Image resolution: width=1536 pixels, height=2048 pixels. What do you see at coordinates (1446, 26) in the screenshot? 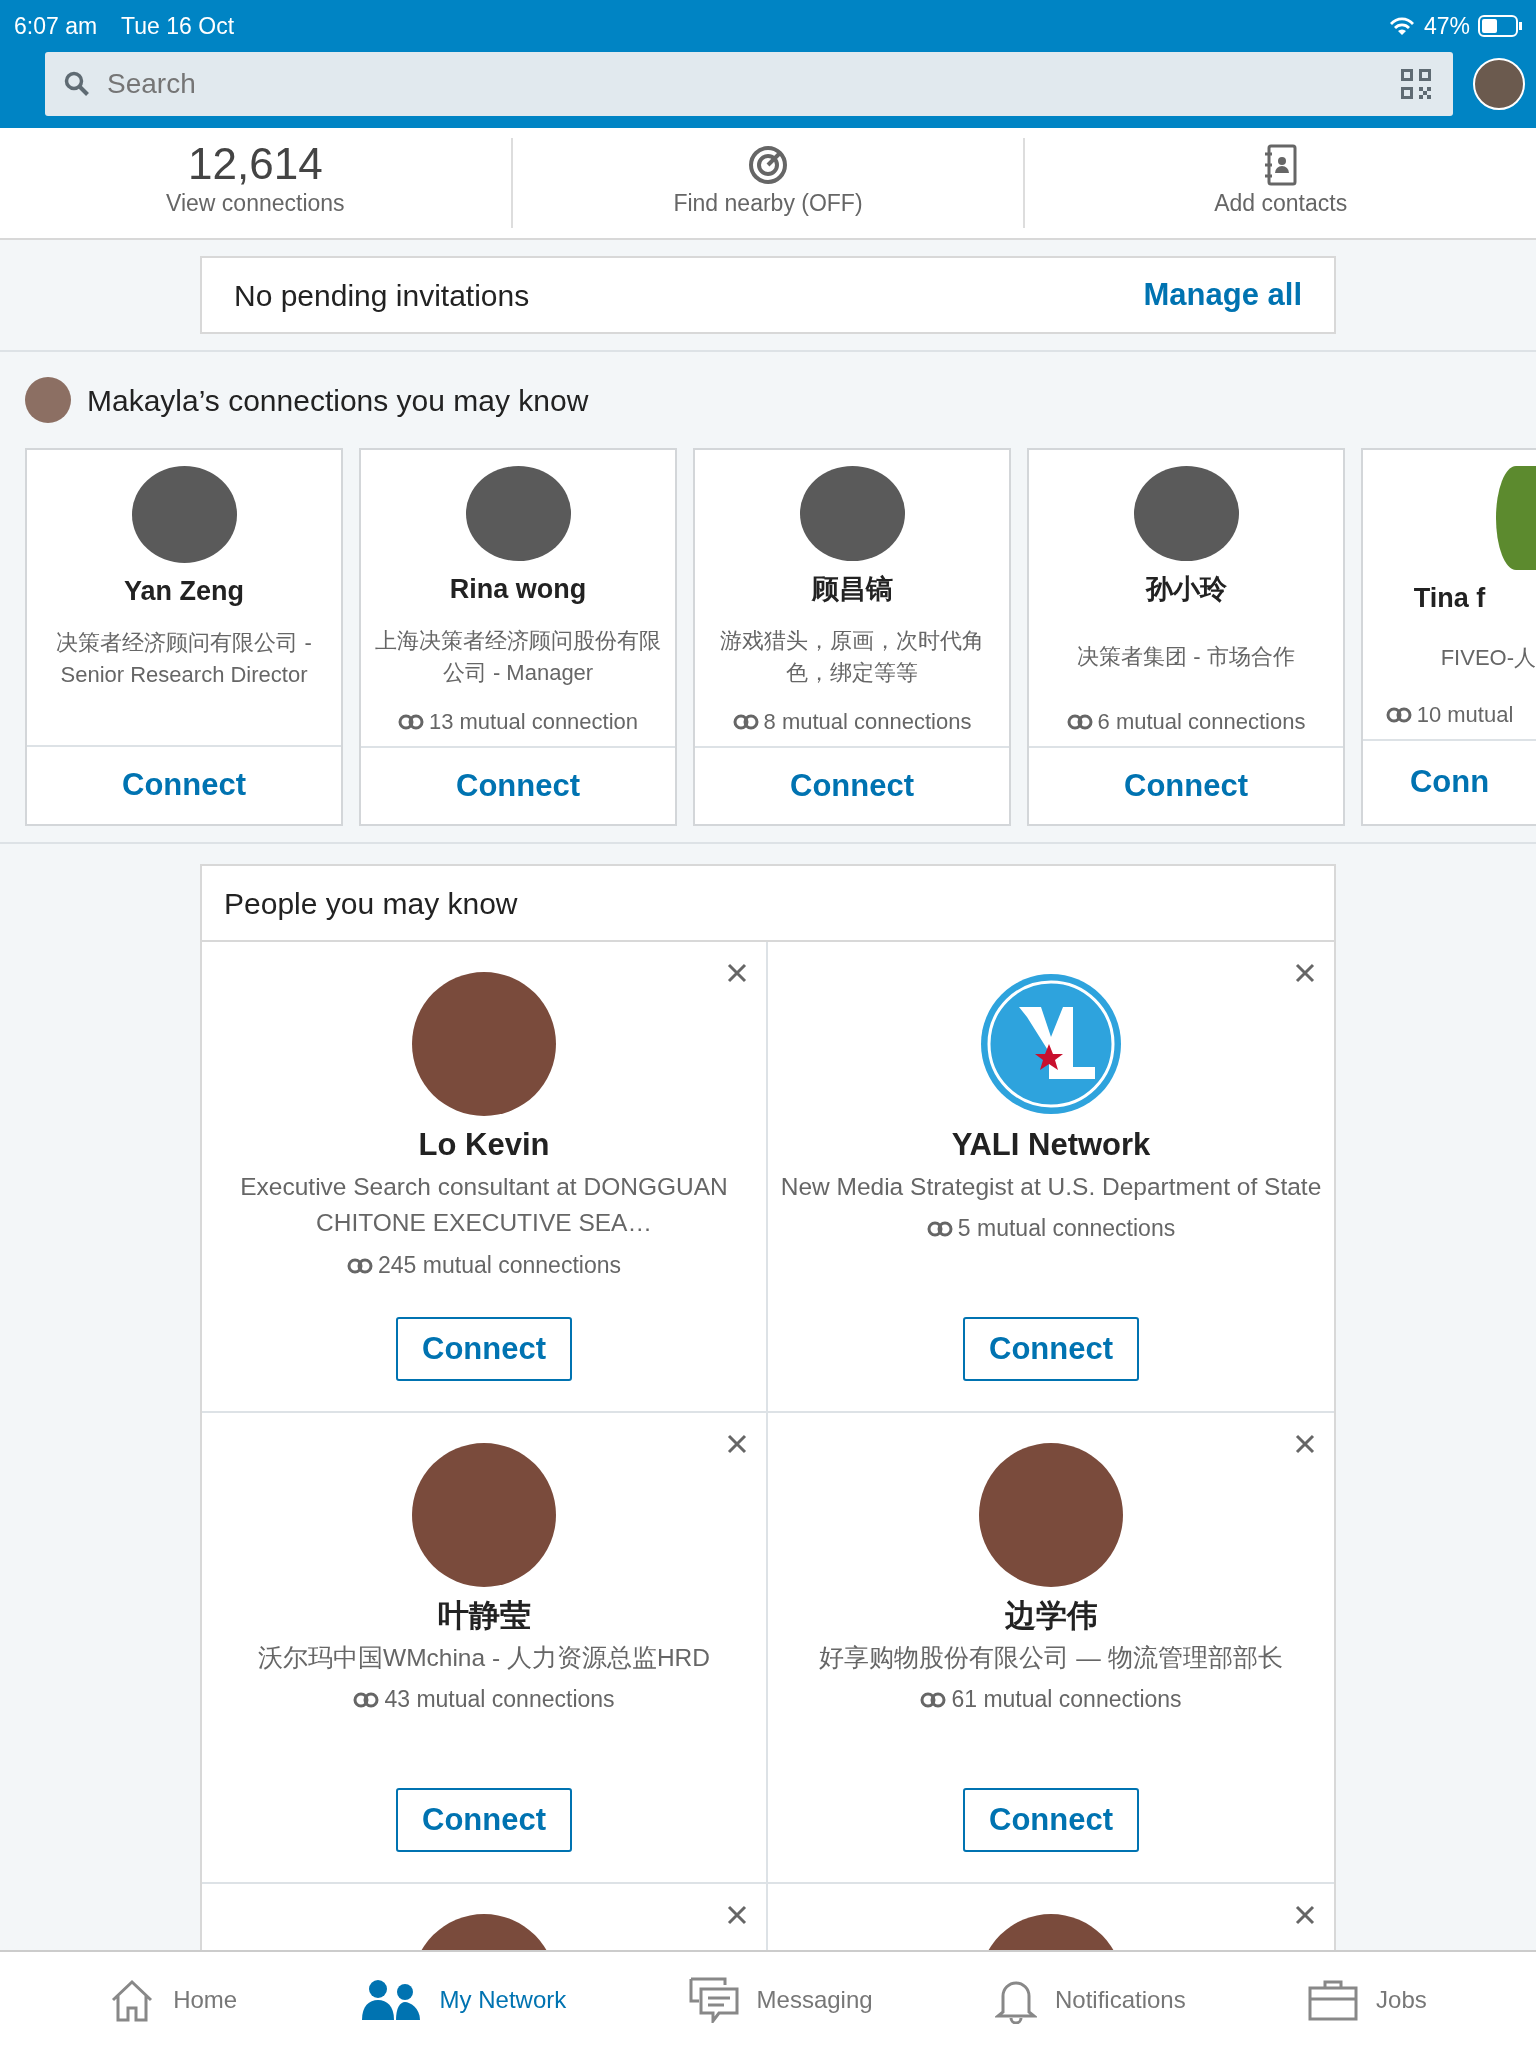
I see `battery-percentage: 47%` at bounding box center [1446, 26].